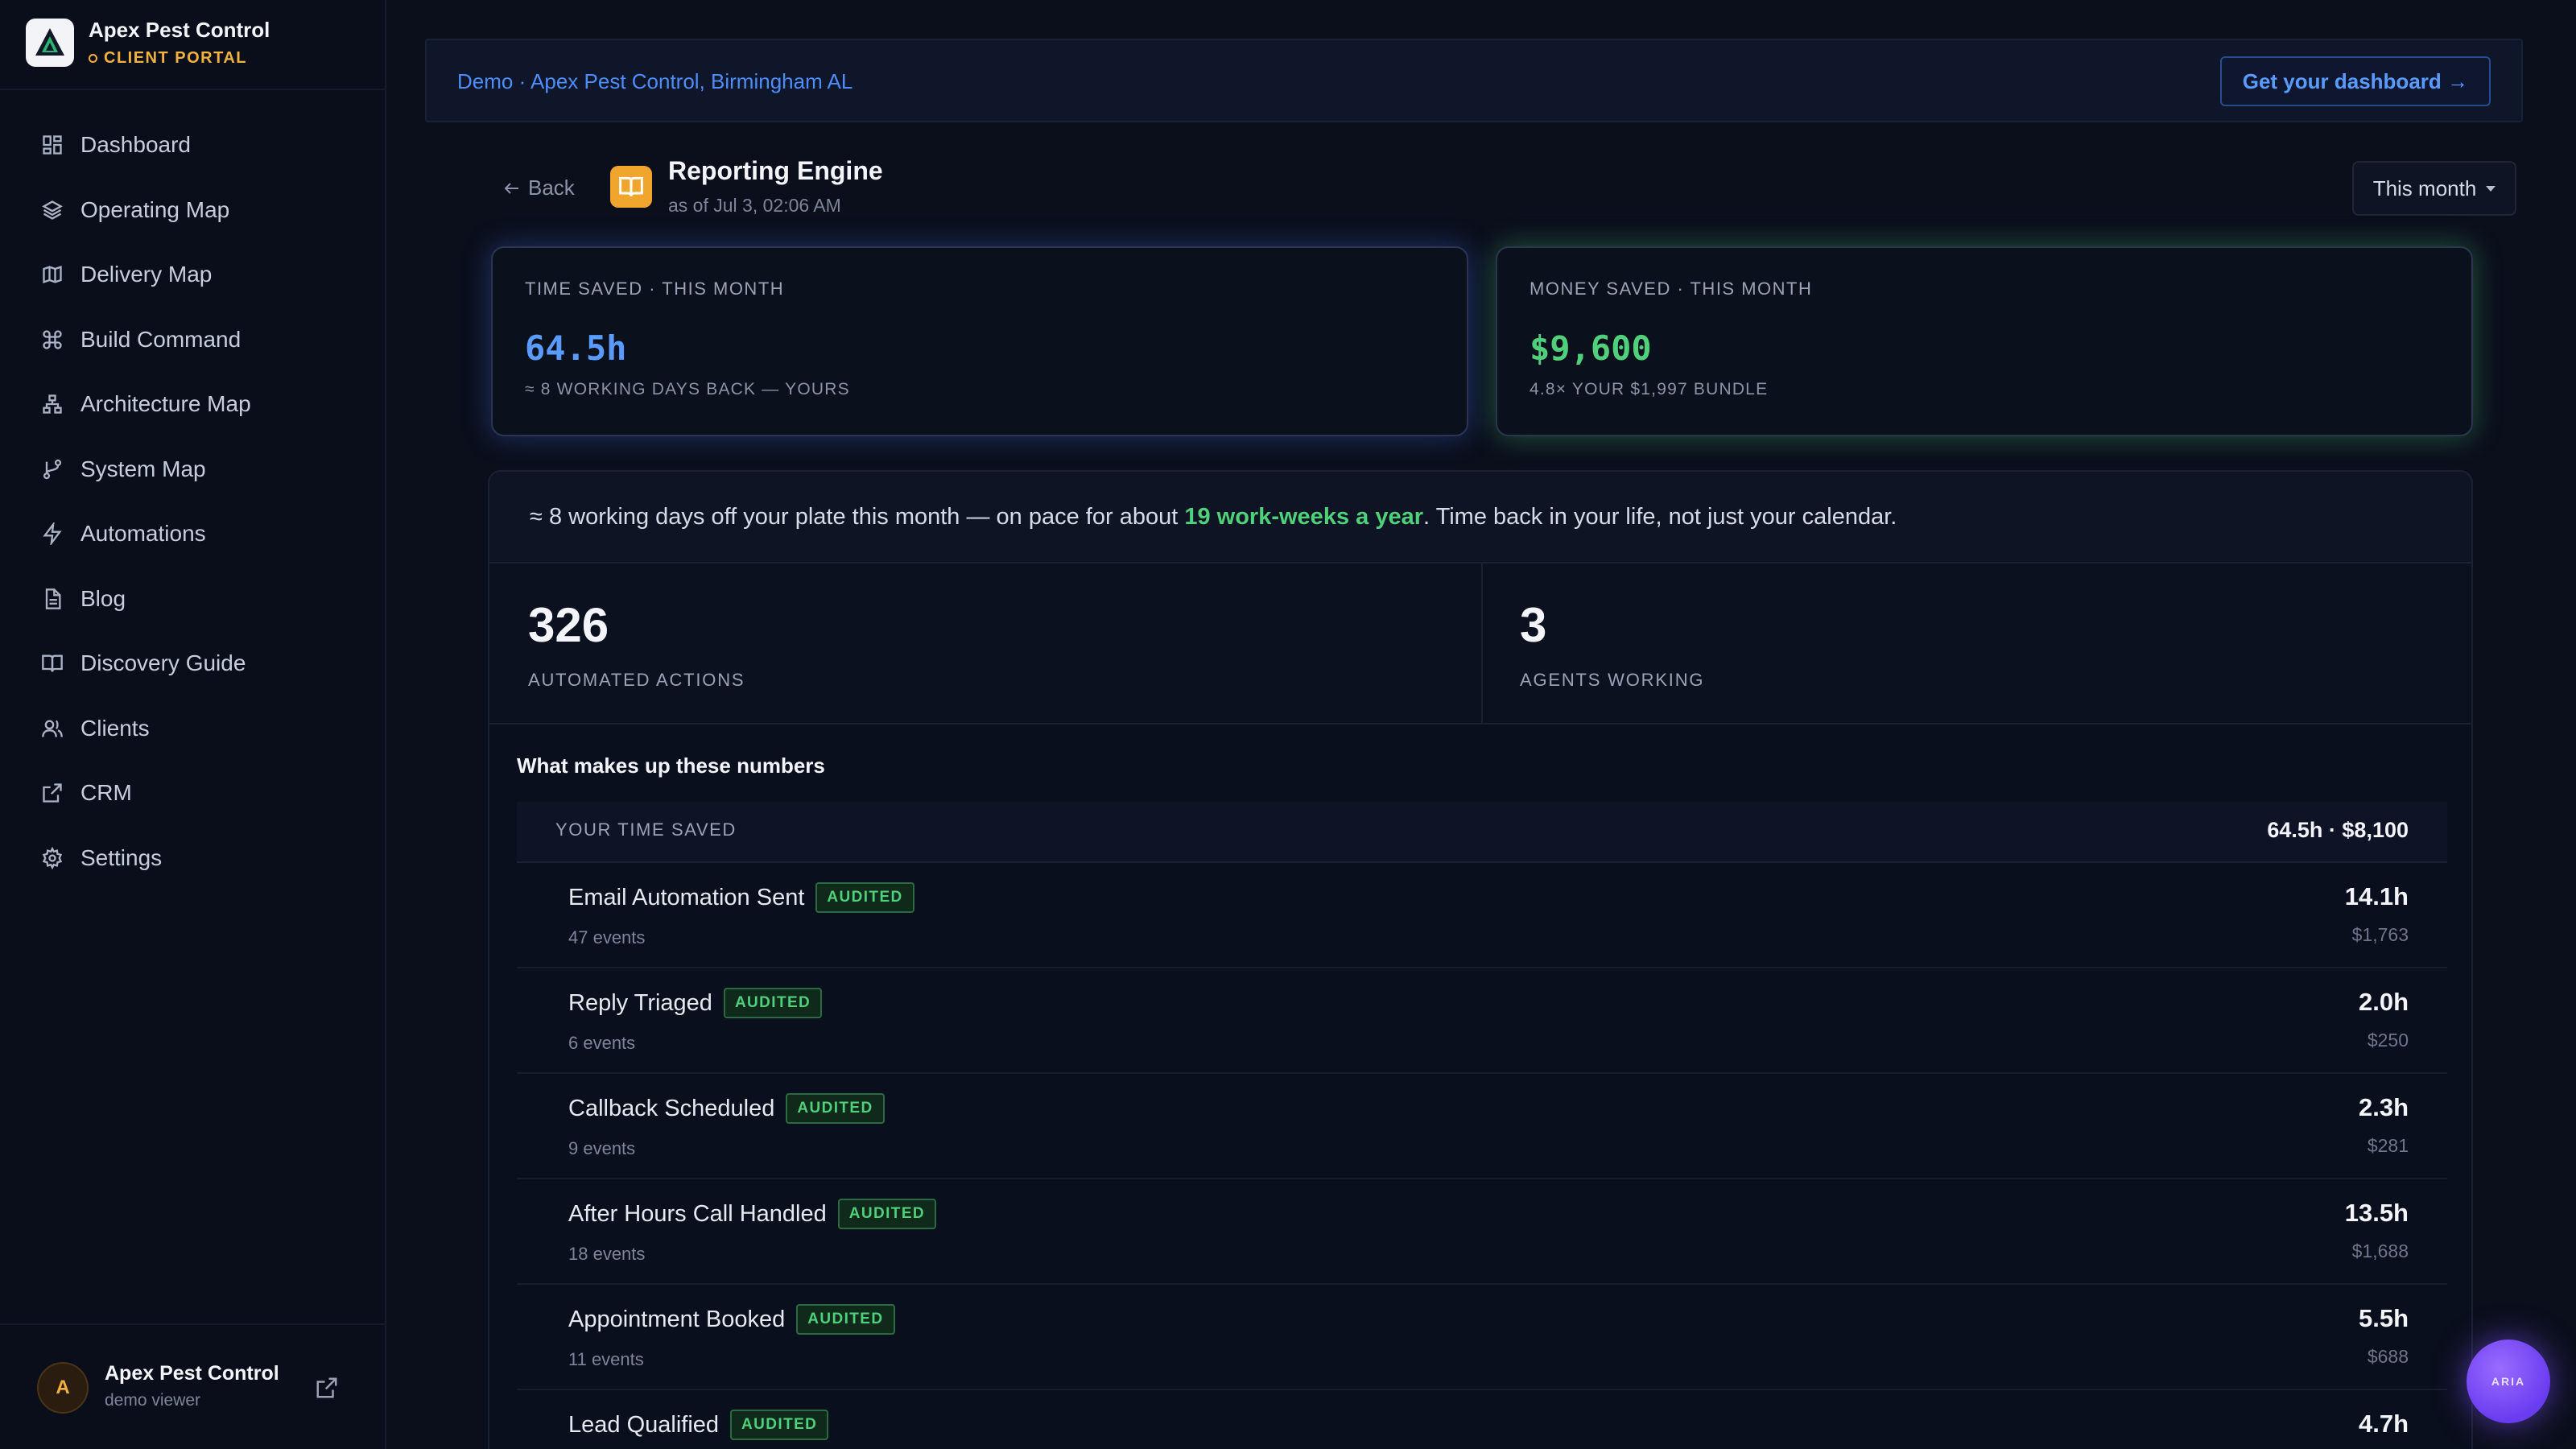 The height and width of the screenshot is (1449, 2576). What do you see at coordinates (192, 858) in the screenshot?
I see `sidebar-item-settings: Settings` at bounding box center [192, 858].